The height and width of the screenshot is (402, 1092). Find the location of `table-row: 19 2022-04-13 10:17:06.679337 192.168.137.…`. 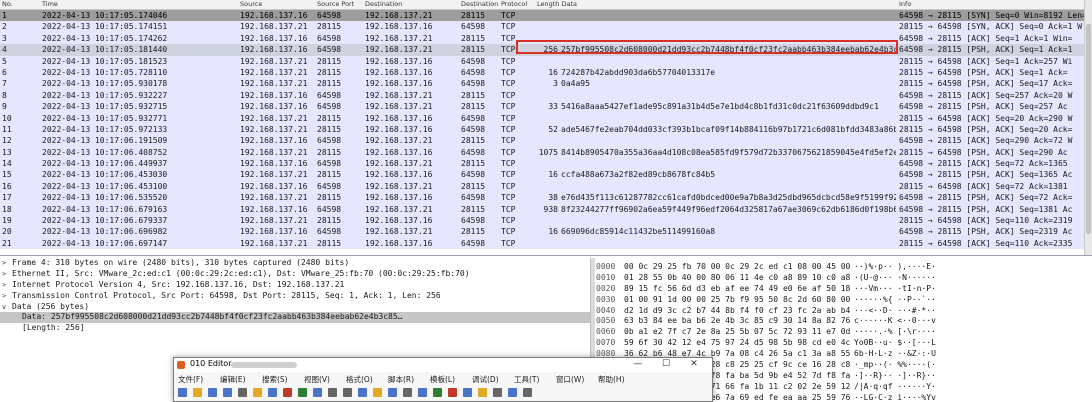

table-row: 19 2022-04-13 10:17:06.679337 192.168.137.… is located at coordinates (542, 221).